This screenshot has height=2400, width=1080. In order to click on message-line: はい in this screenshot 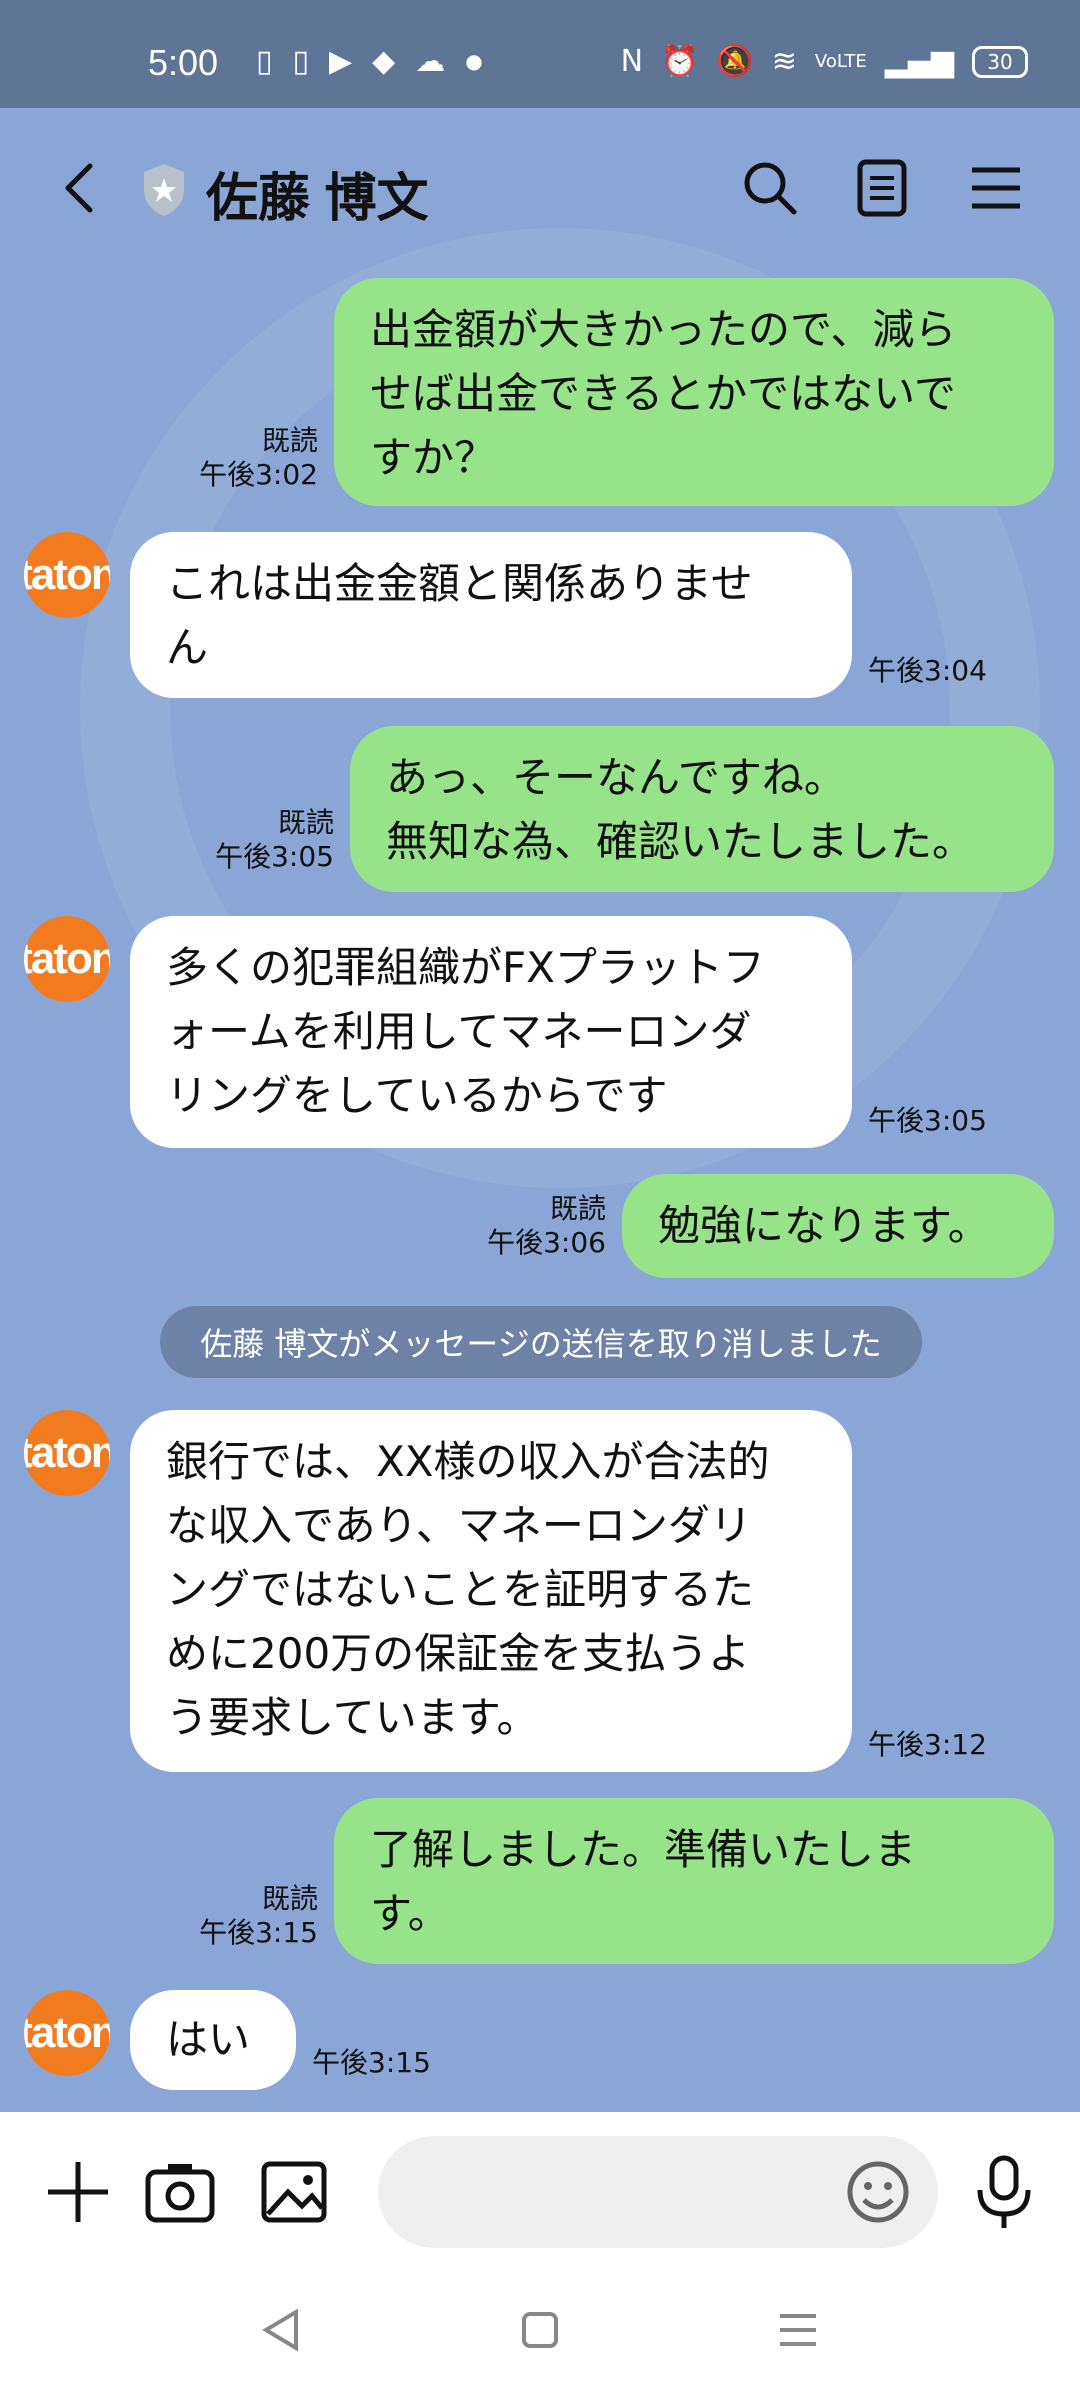, I will do `click(208, 2039)`.